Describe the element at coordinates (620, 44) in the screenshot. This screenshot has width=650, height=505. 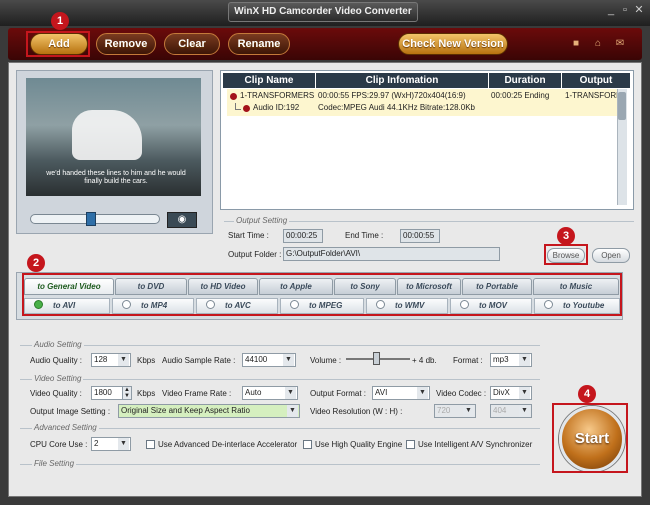
I see `mail-icon: ✉` at that location.